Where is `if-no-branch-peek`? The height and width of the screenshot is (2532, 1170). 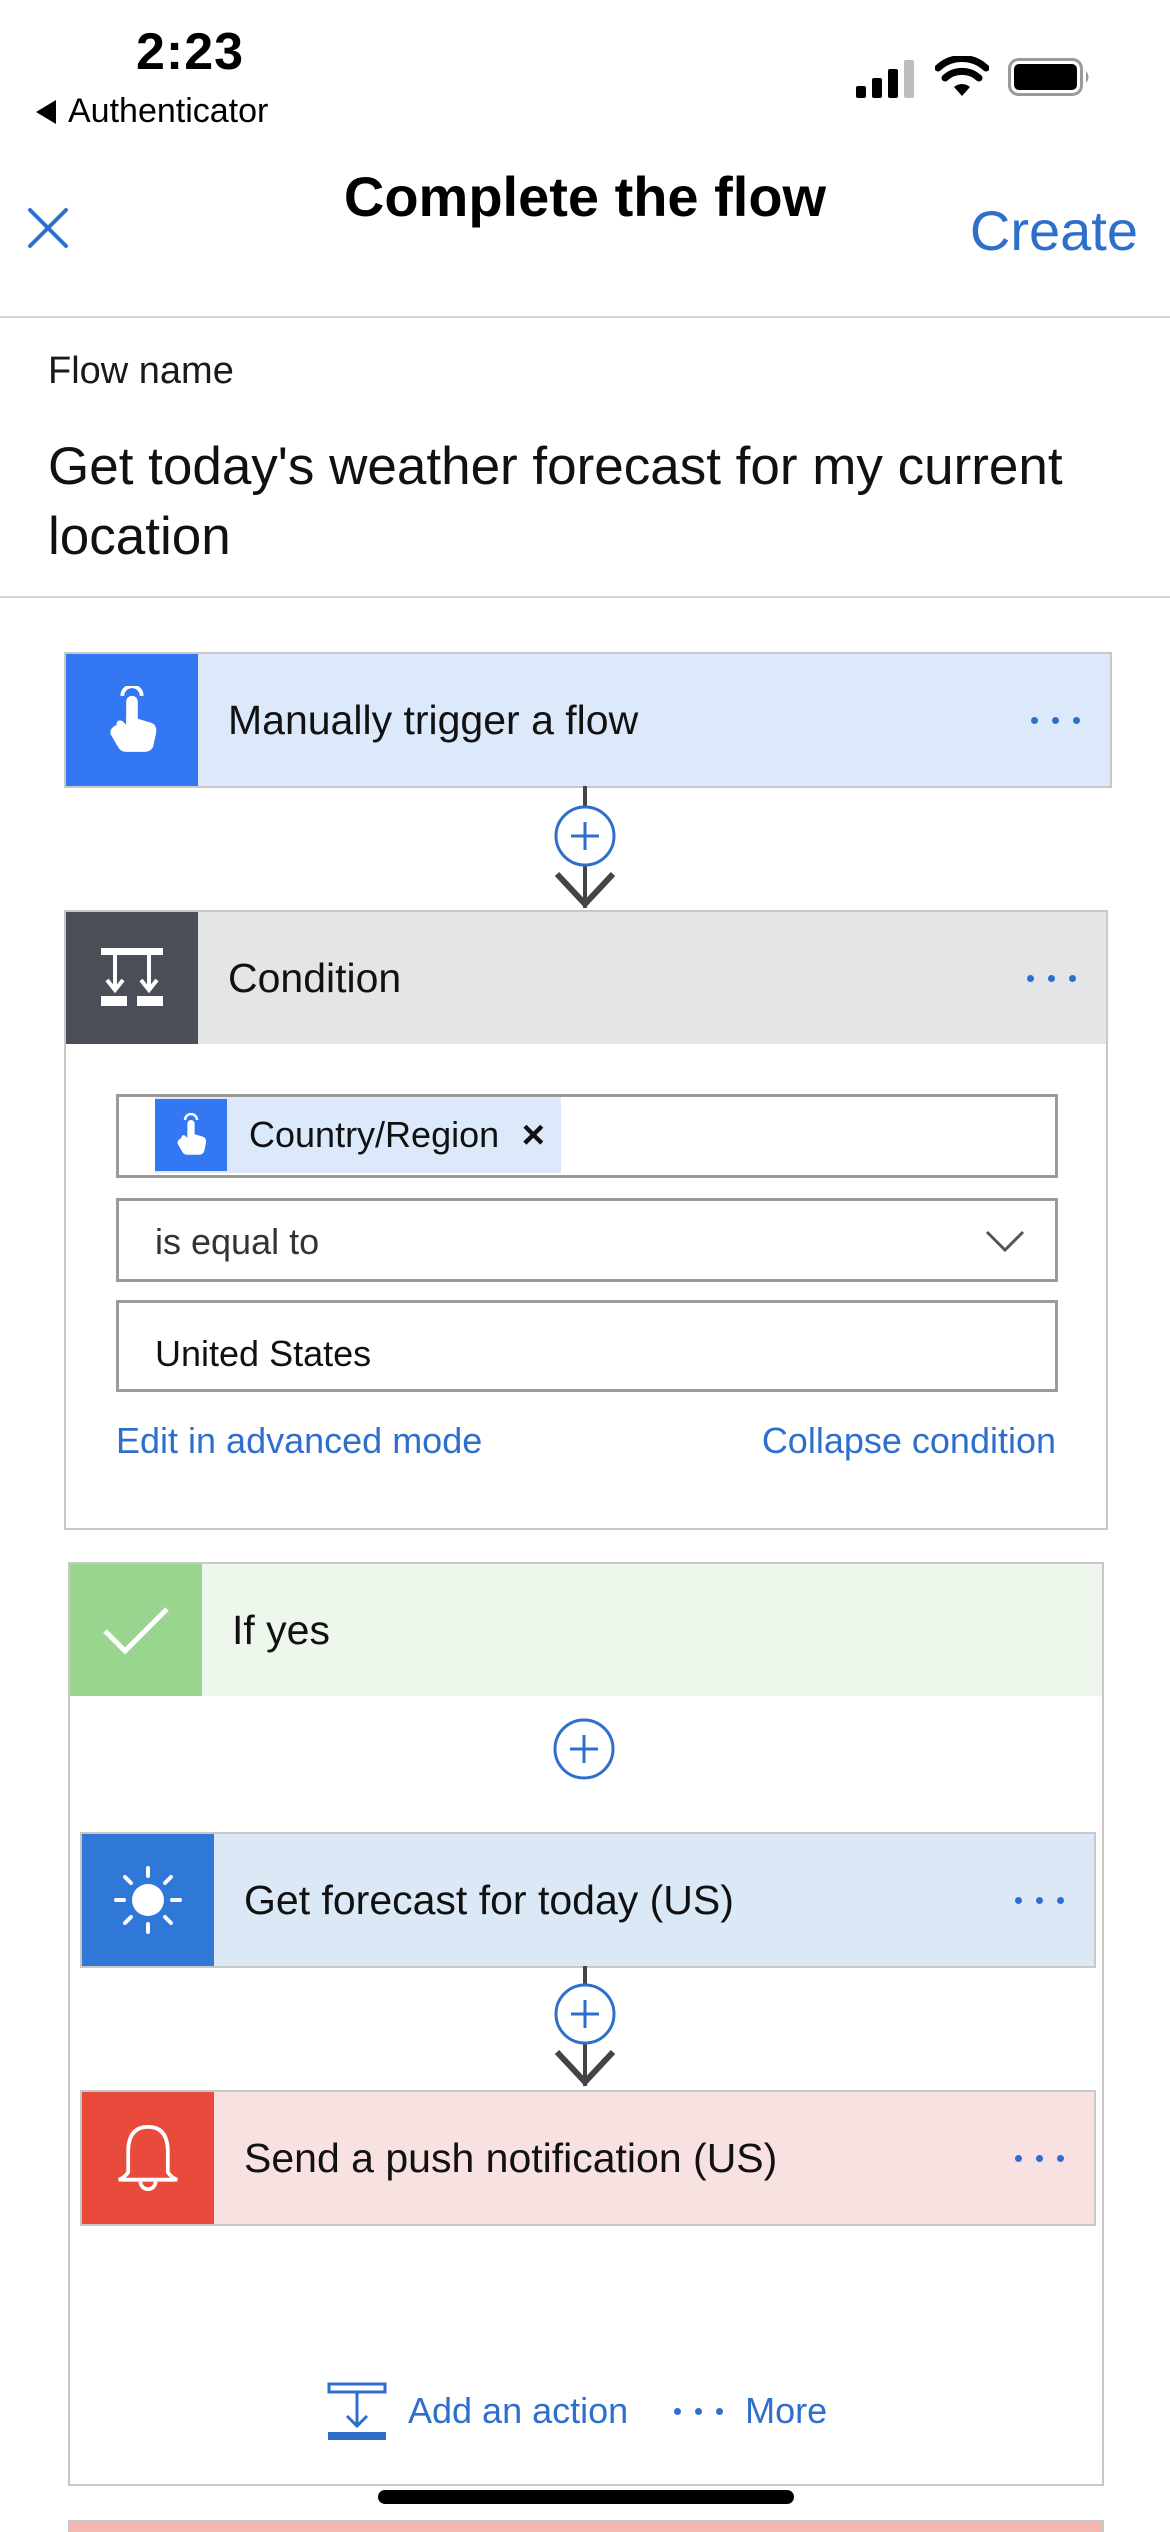 if-no-branch-peek is located at coordinates (586, 2526).